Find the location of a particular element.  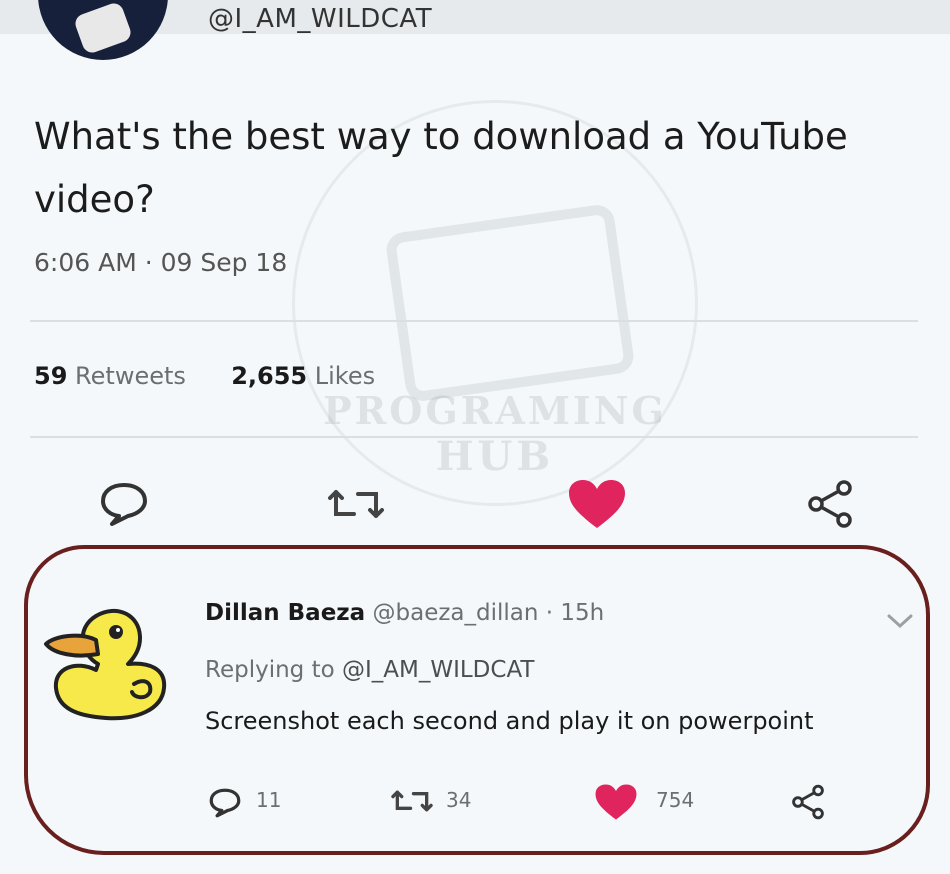

watermark-title: PROGRAMING is located at coordinates (495, 410).